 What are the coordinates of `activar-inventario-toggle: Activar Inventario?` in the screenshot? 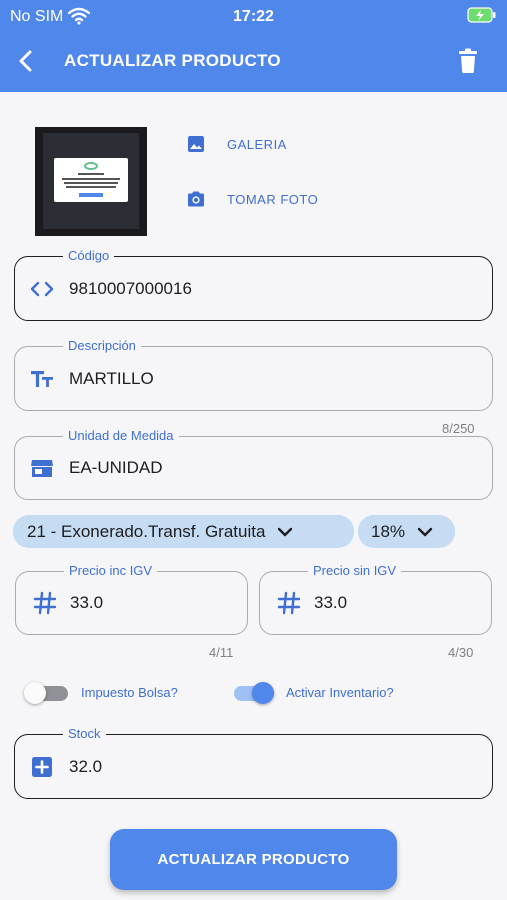 It's located at (322, 693).